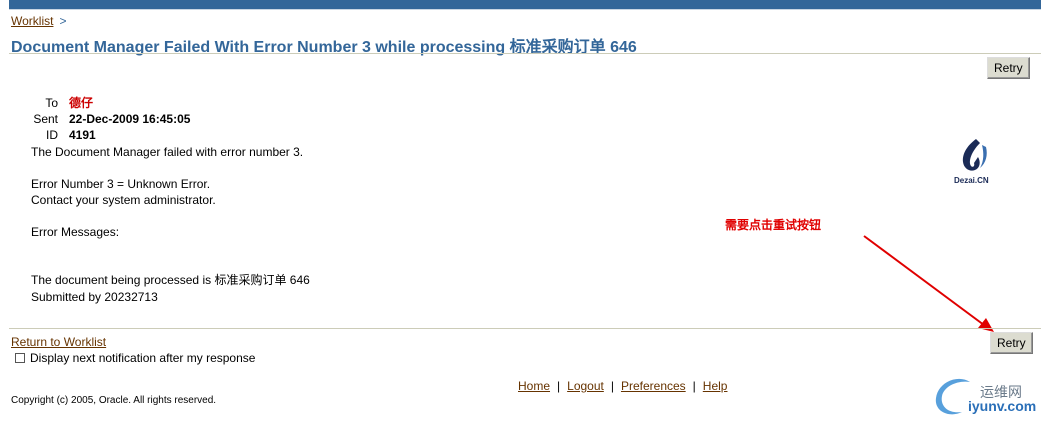 This screenshot has width=1041, height=423. Describe the element at coordinates (971, 180) in the screenshot. I see `logo-text: Dezai.CN` at that location.